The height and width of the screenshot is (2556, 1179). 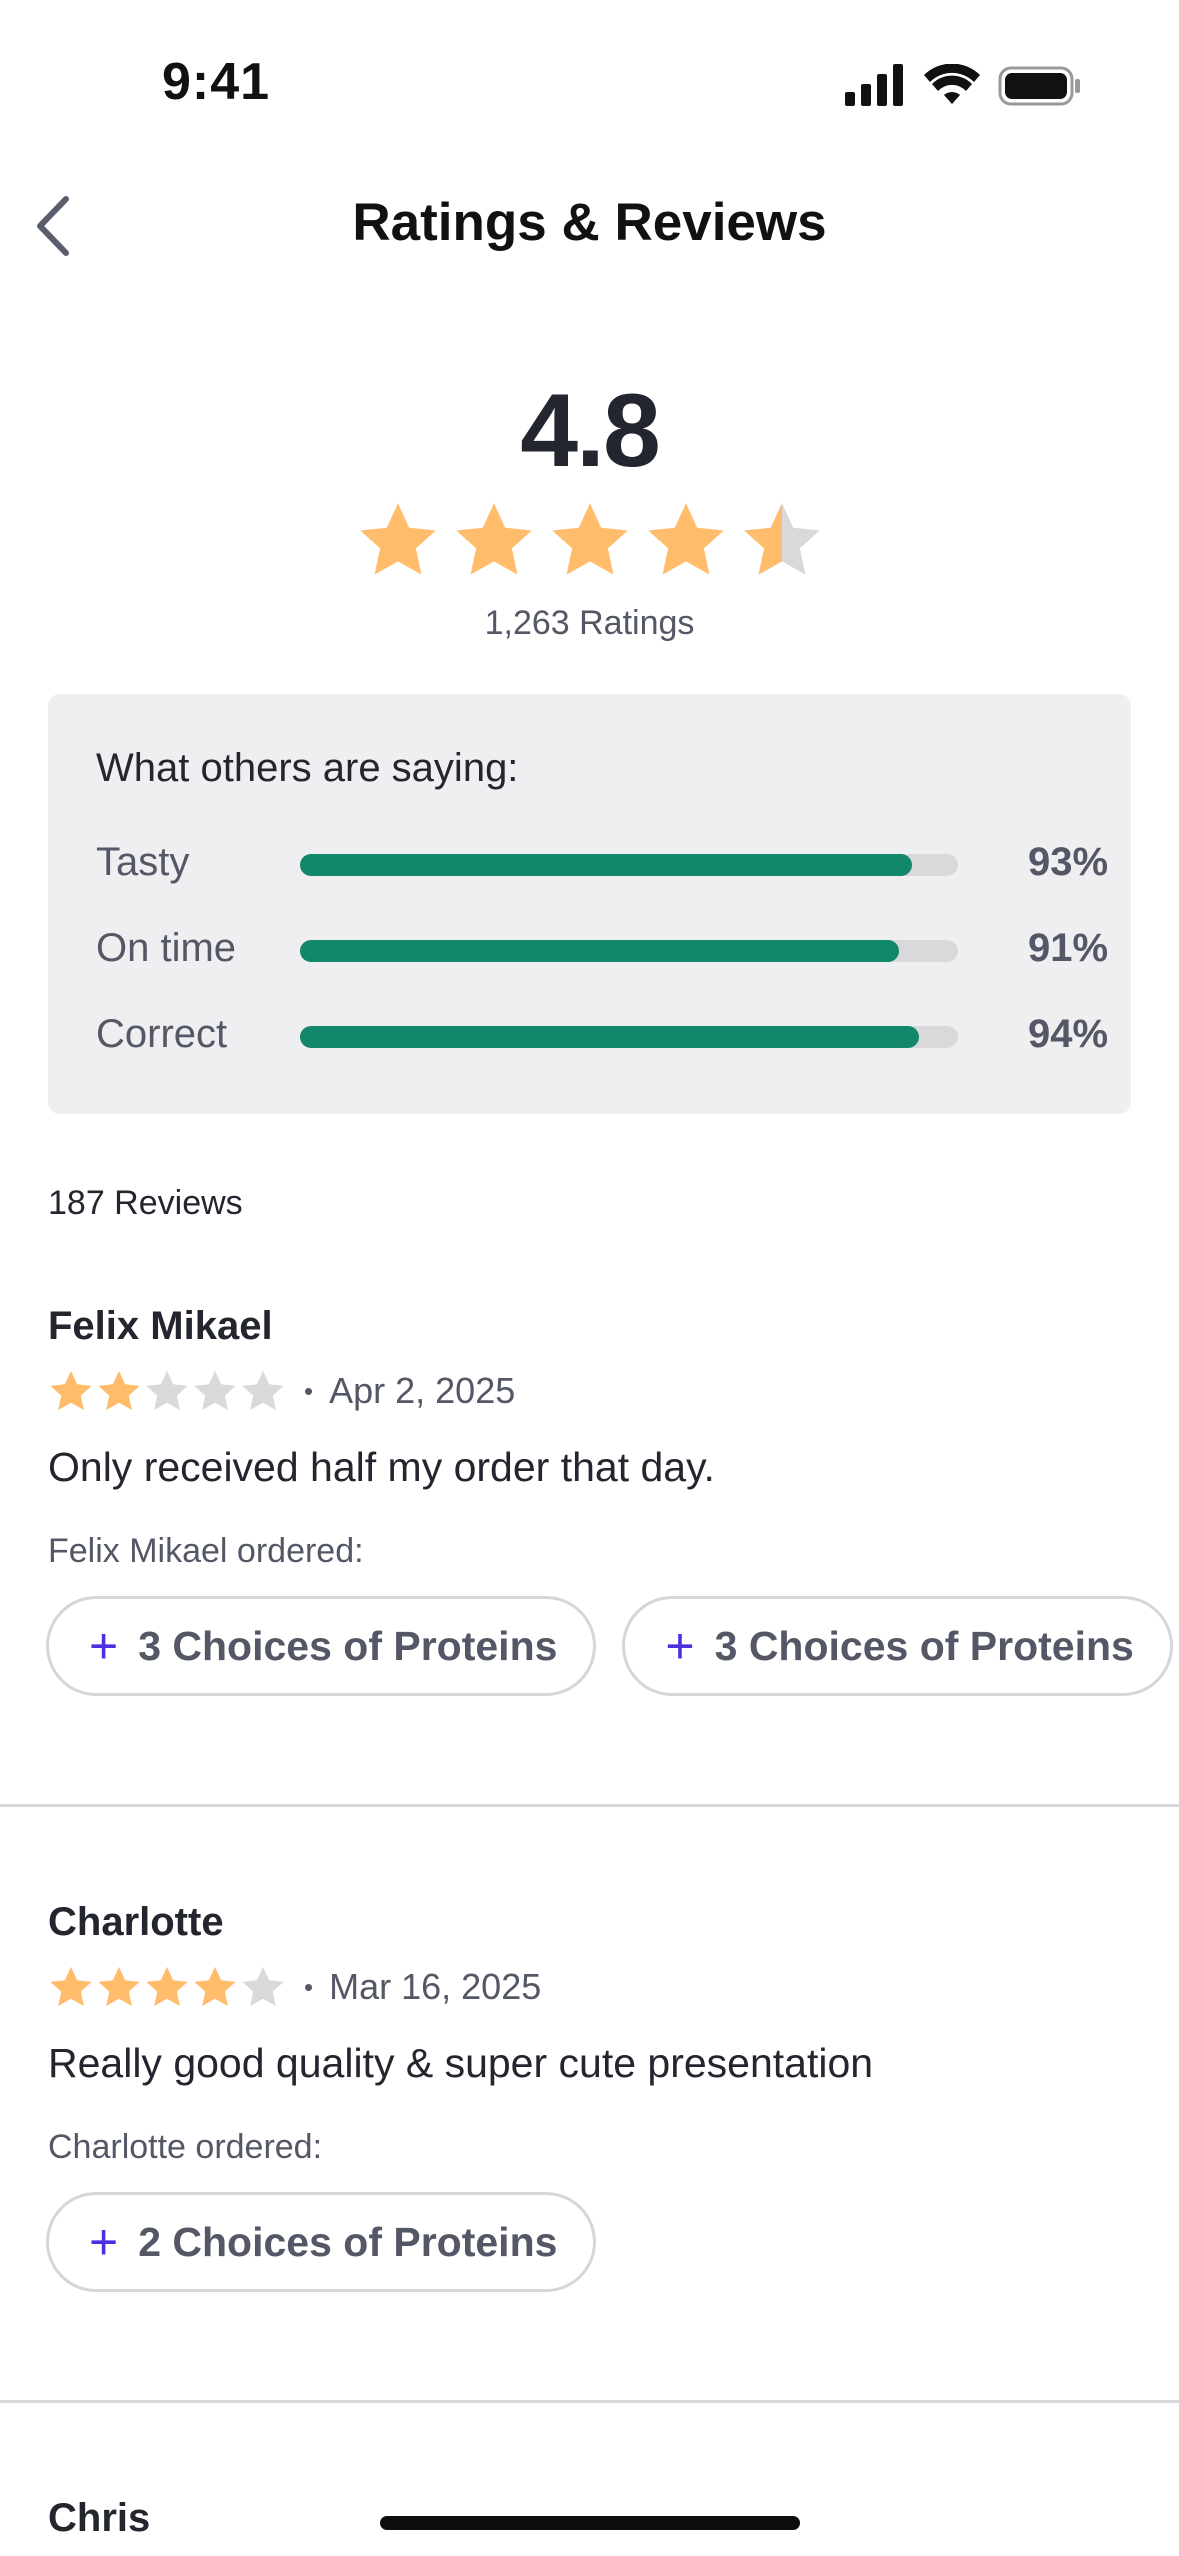 I want to click on reviewer-name: Charlotte, so click(x=136, y=1922).